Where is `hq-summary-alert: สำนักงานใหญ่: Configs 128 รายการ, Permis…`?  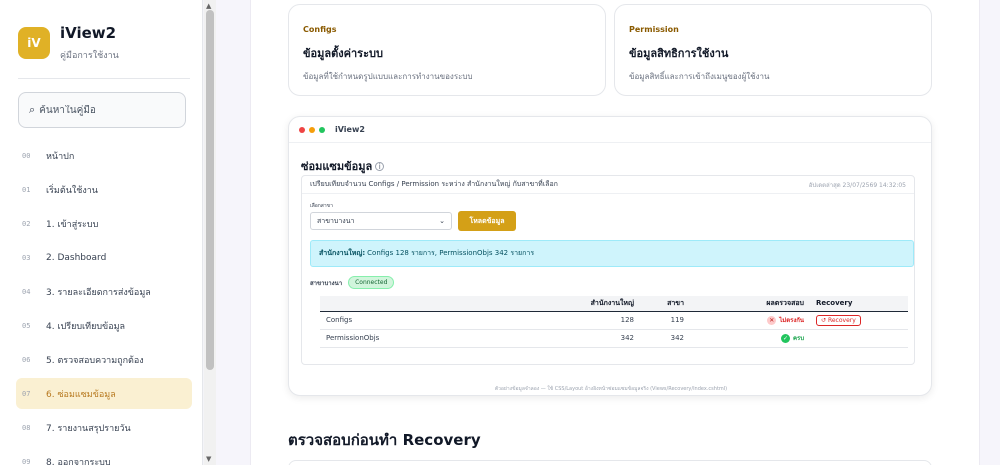
hq-summary-alert: สำนักงานใหญ่: Configs 128 รายการ, Permis… is located at coordinates (612, 253).